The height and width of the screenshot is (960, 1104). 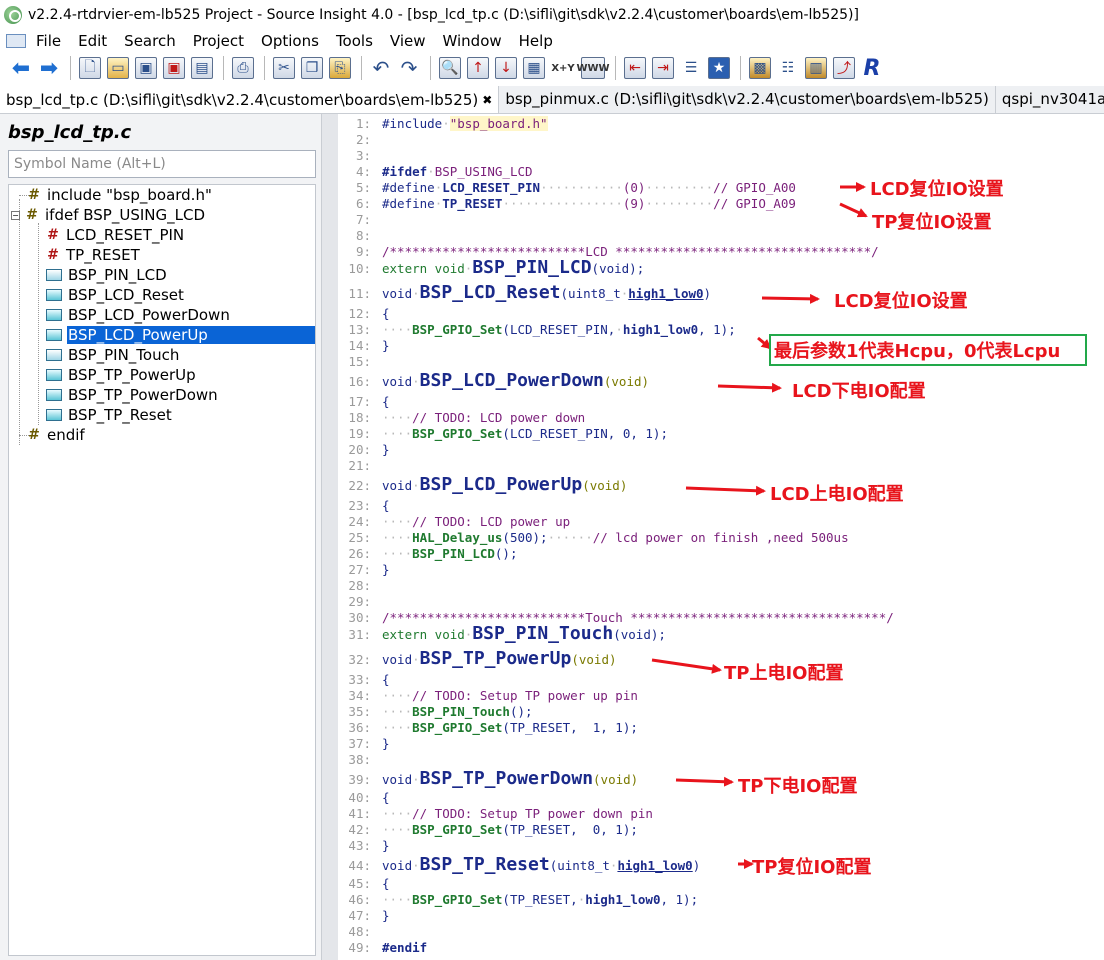 What do you see at coordinates (16, 41) in the screenshot?
I see `document-window-icon` at bounding box center [16, 41].